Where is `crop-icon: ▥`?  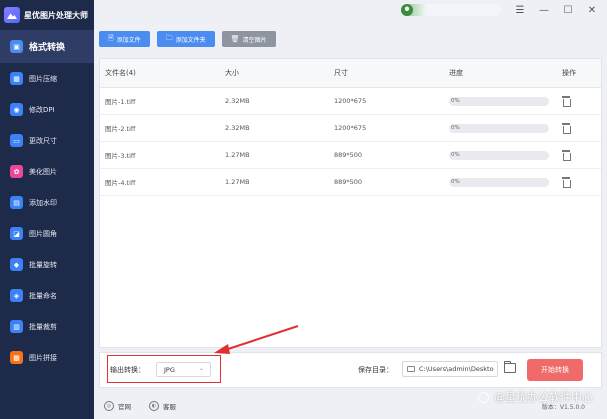
crop-icon: ▥ is located at coordinates (16, 326).